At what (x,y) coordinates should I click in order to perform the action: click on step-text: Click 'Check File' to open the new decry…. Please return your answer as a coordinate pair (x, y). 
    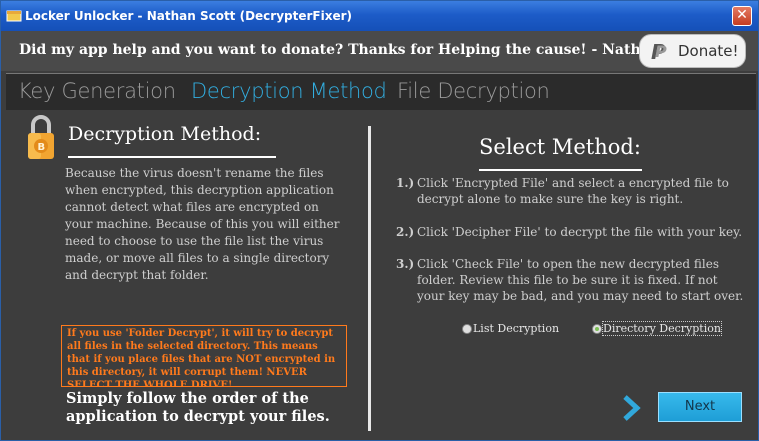
    Looking at the image, I should click on (580, 280).